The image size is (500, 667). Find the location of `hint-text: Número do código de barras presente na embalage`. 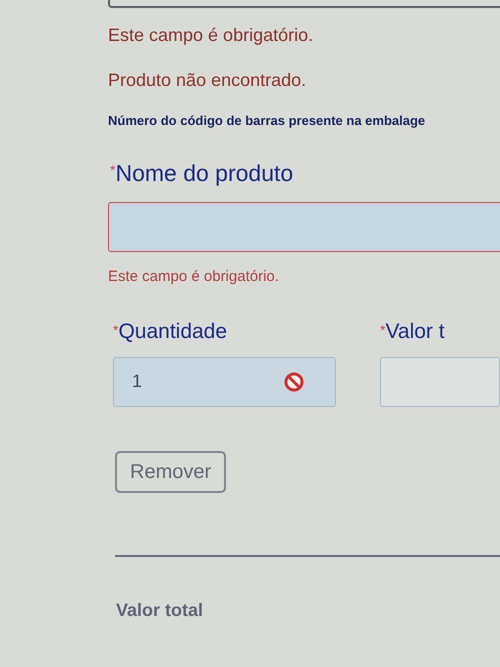

hint-text: Número do código de barras presente na embalage is located at coordinates (267, 121).